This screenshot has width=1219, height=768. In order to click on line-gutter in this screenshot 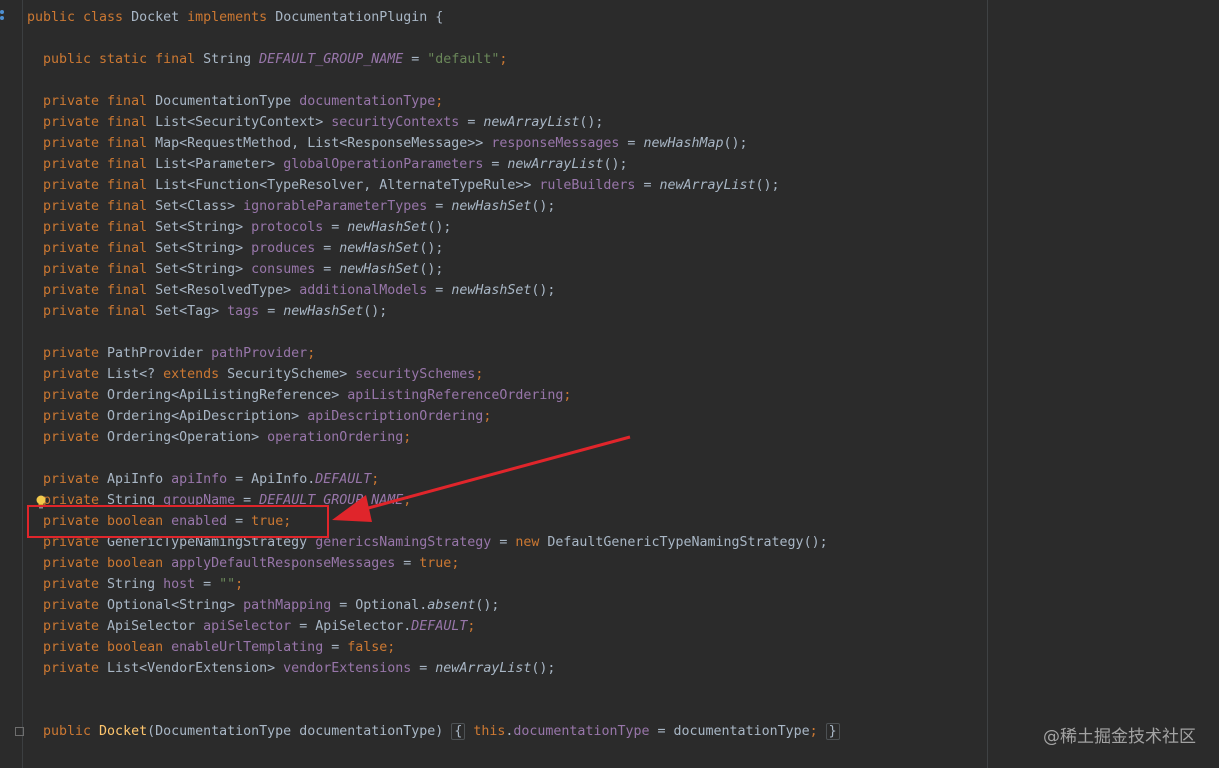, I will do `click(11, 384)`.